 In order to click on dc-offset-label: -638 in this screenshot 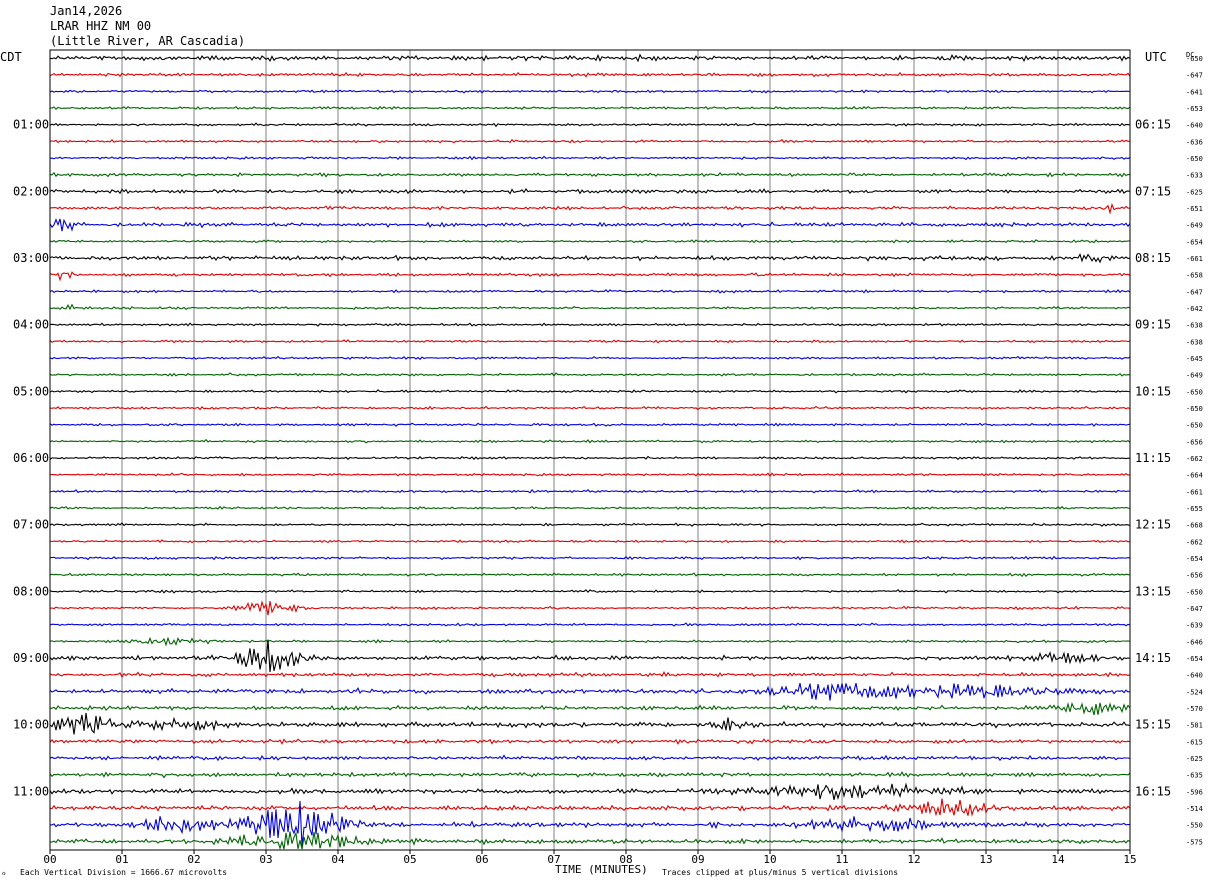, I will do `click(1194, 342)`.